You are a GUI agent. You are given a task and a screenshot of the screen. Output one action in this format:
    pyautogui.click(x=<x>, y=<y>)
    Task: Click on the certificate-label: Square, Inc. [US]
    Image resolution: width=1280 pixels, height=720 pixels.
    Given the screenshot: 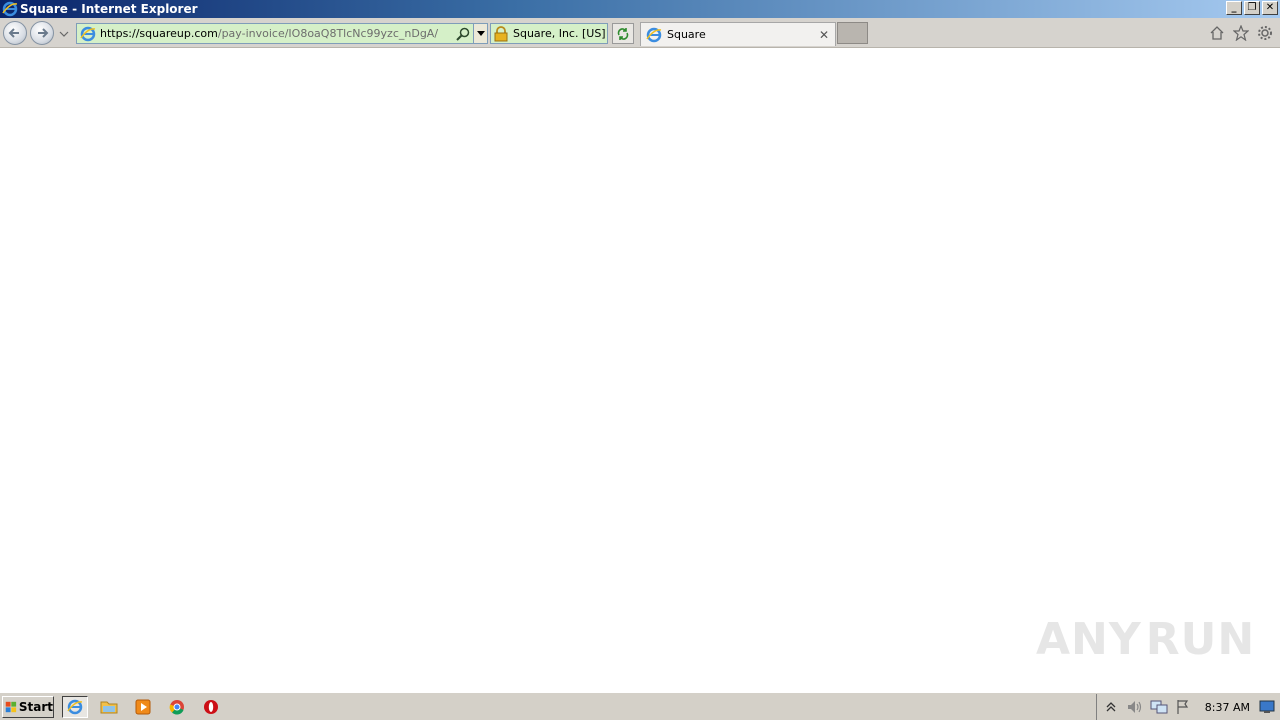 What is the action you would take?
    pyautogui.click(x=559, y=33)
    